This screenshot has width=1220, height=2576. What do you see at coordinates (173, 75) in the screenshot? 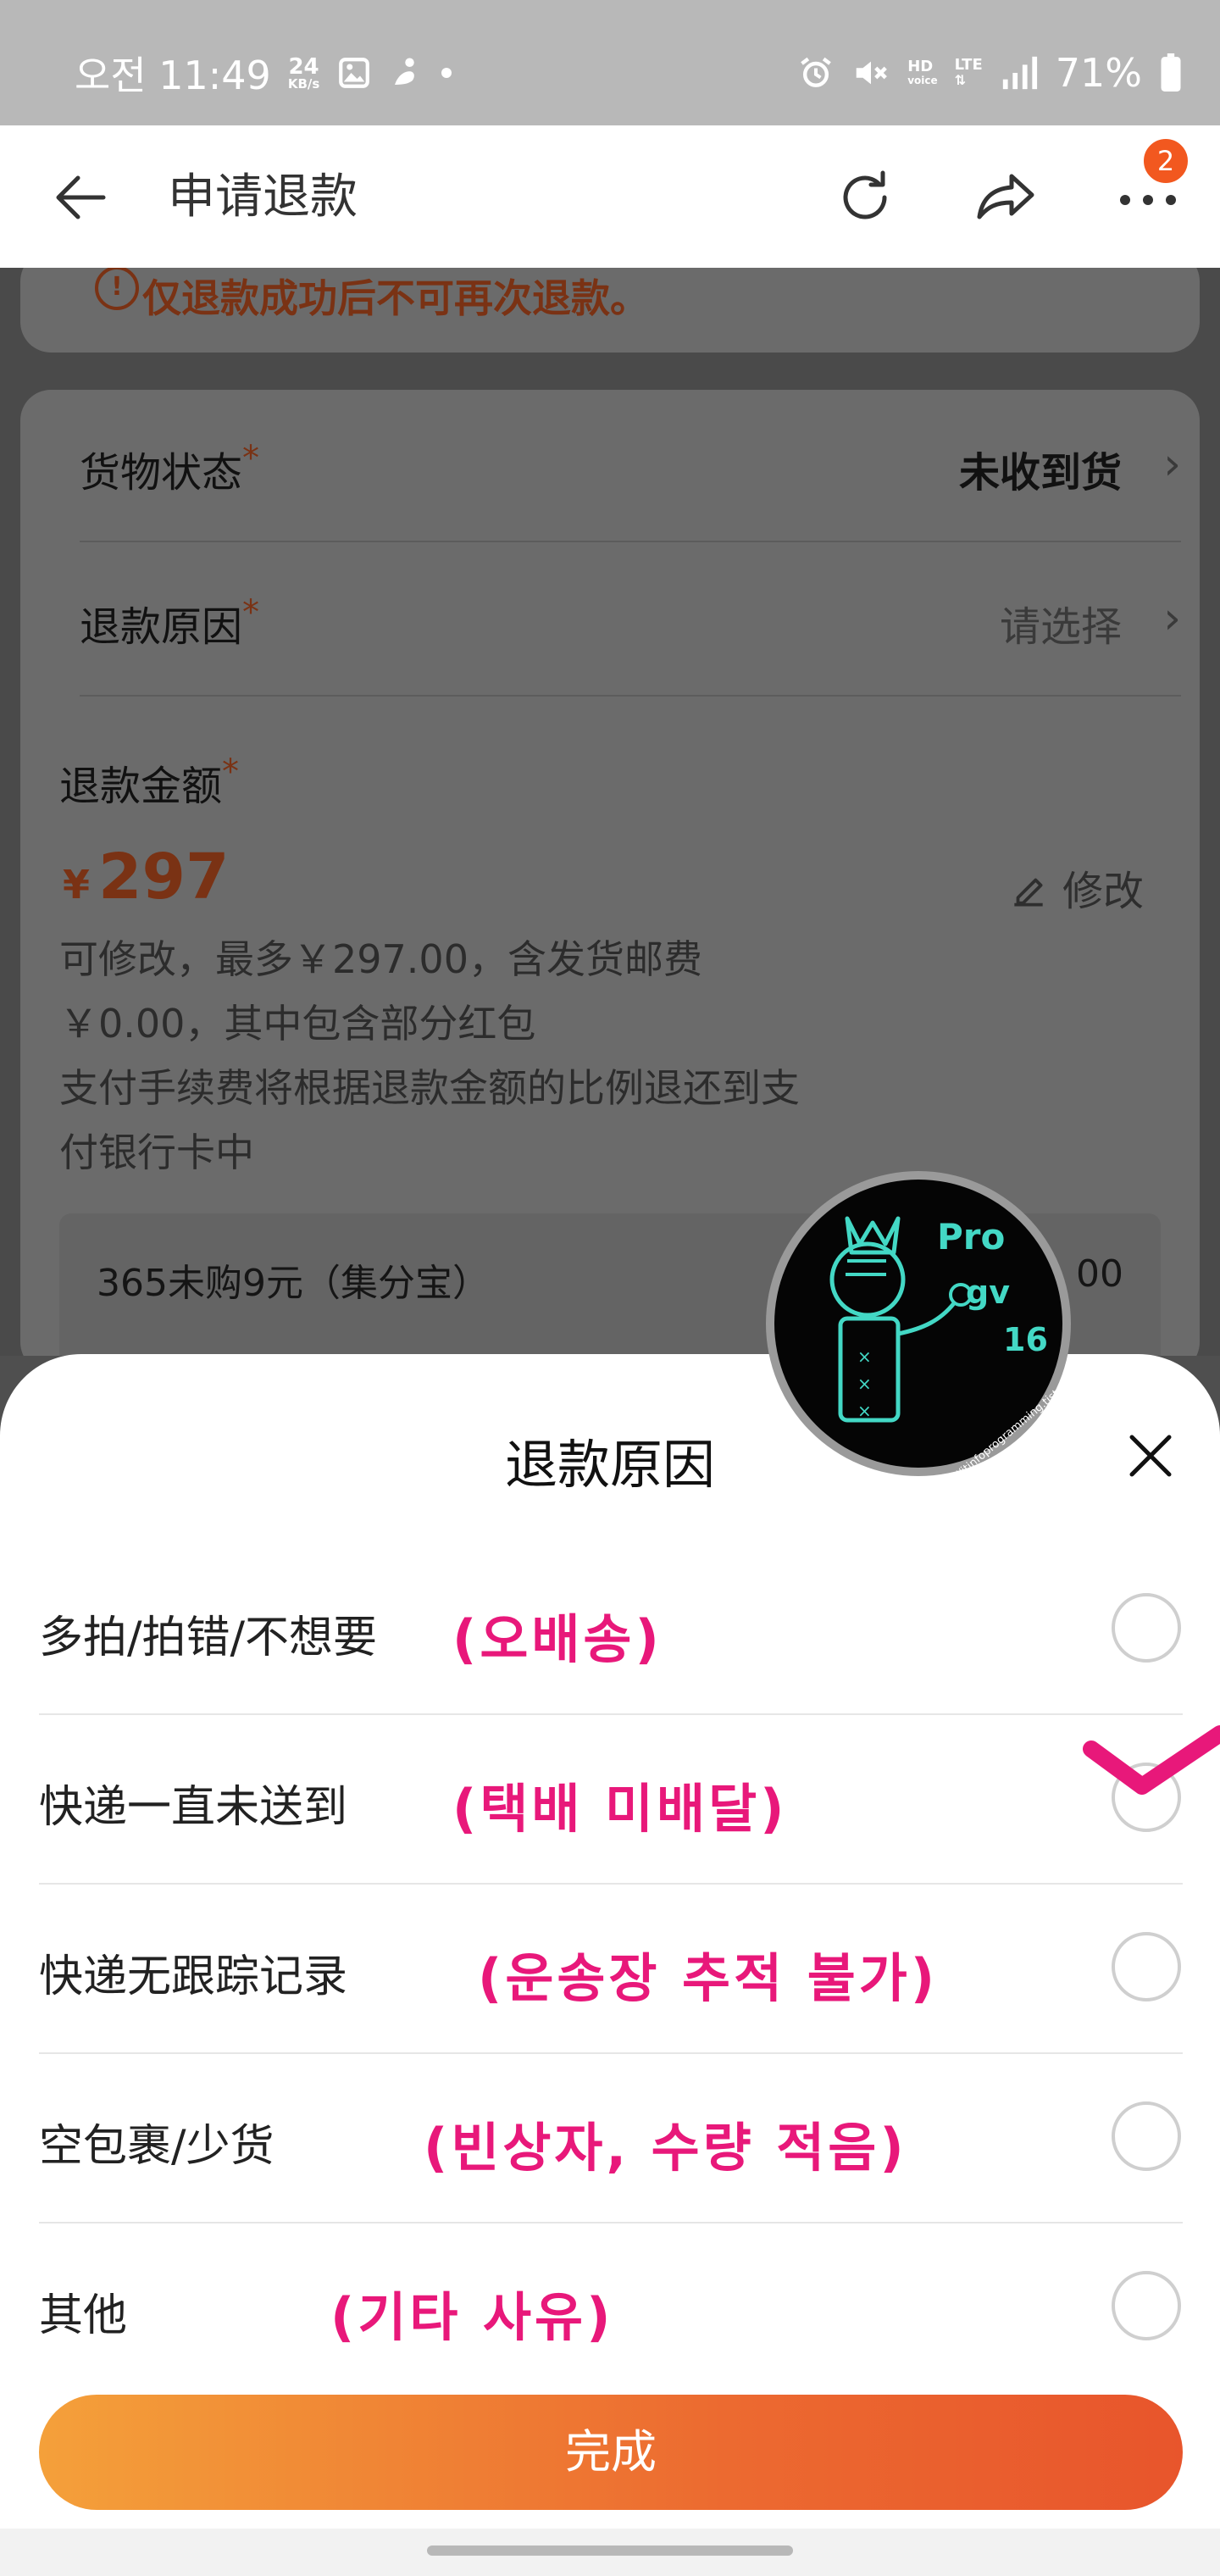
I see `status-time: 오전 11:49` at bounding box center [173, 75].